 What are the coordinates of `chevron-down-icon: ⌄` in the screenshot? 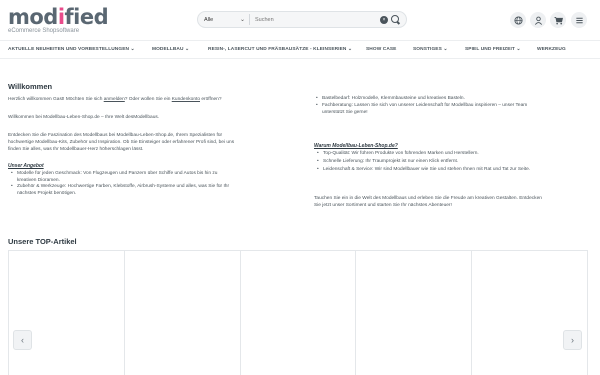 It's located at (242, 20).